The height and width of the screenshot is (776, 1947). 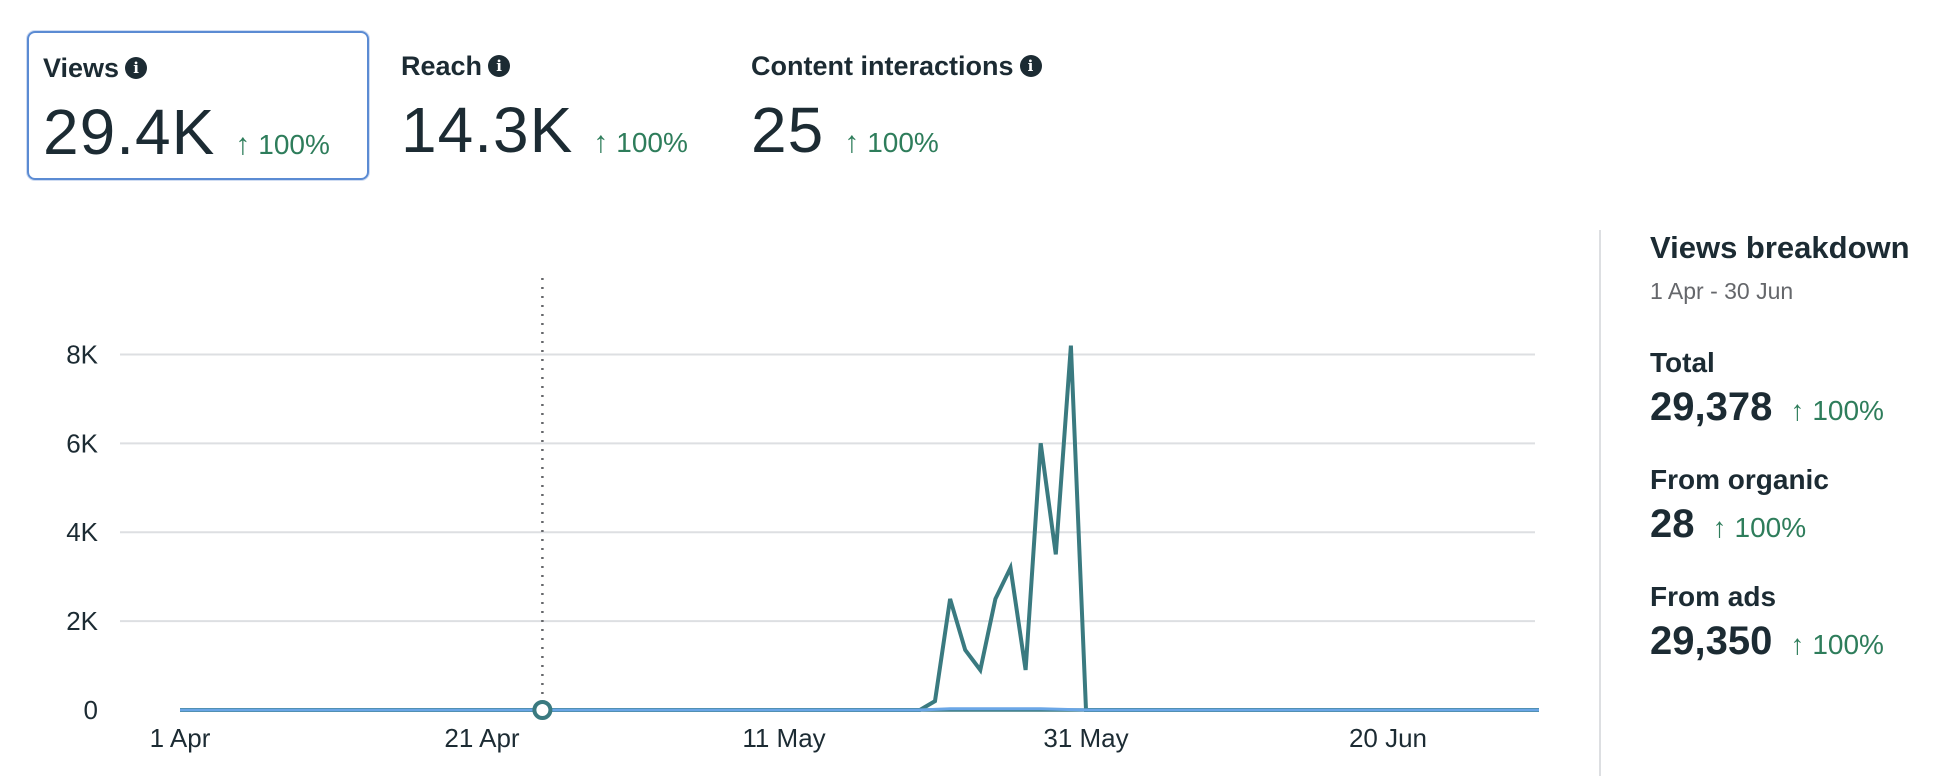 I want to click on x-tick-label: 1 Apr, so click(x=180, y=738).